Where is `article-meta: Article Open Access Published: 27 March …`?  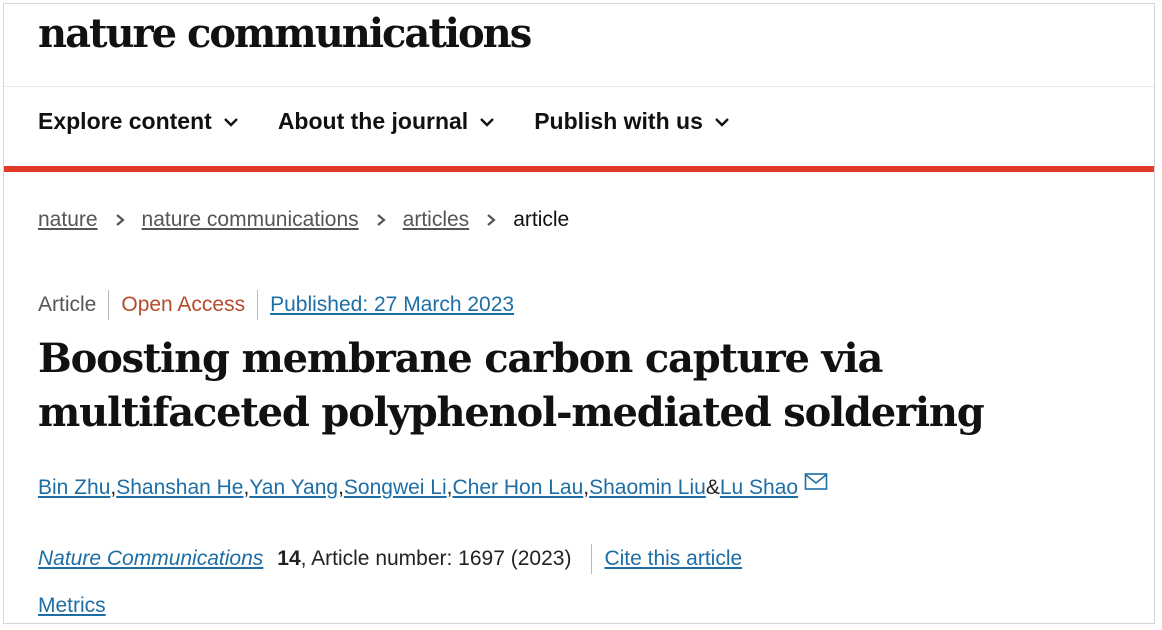
article-meta: Article Open Access Published: 27 March … is located at coordinates (276, 305).